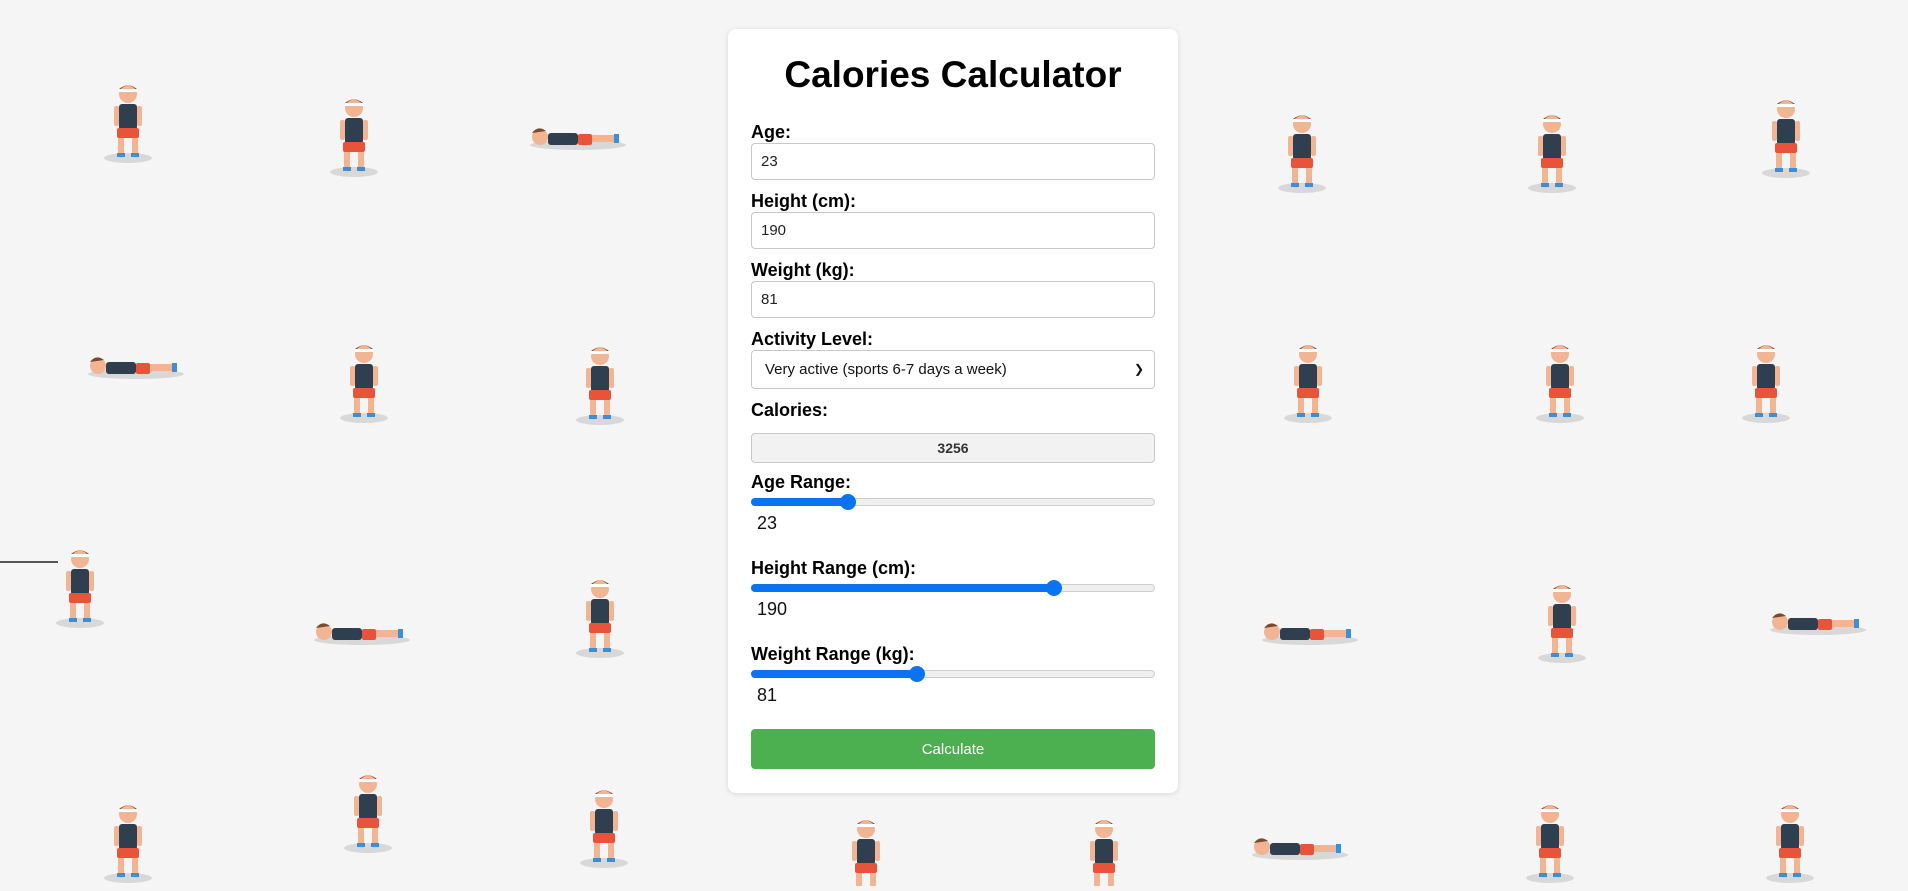 The height and width of the screenshot is (891, 1908). I want to click on height-range-value: 190, so click(772, 609).